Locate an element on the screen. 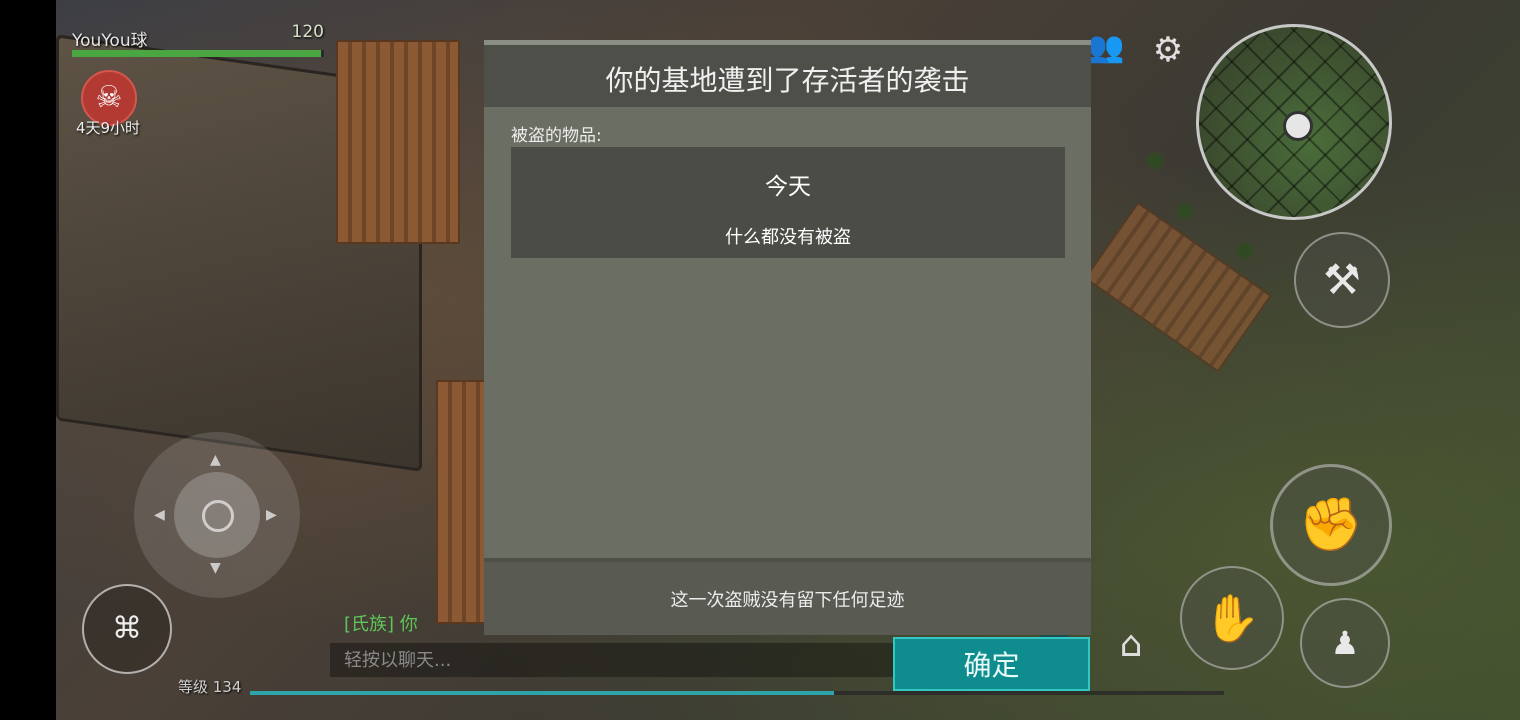  xp-bar-fill is located at coordinates (542, 693).